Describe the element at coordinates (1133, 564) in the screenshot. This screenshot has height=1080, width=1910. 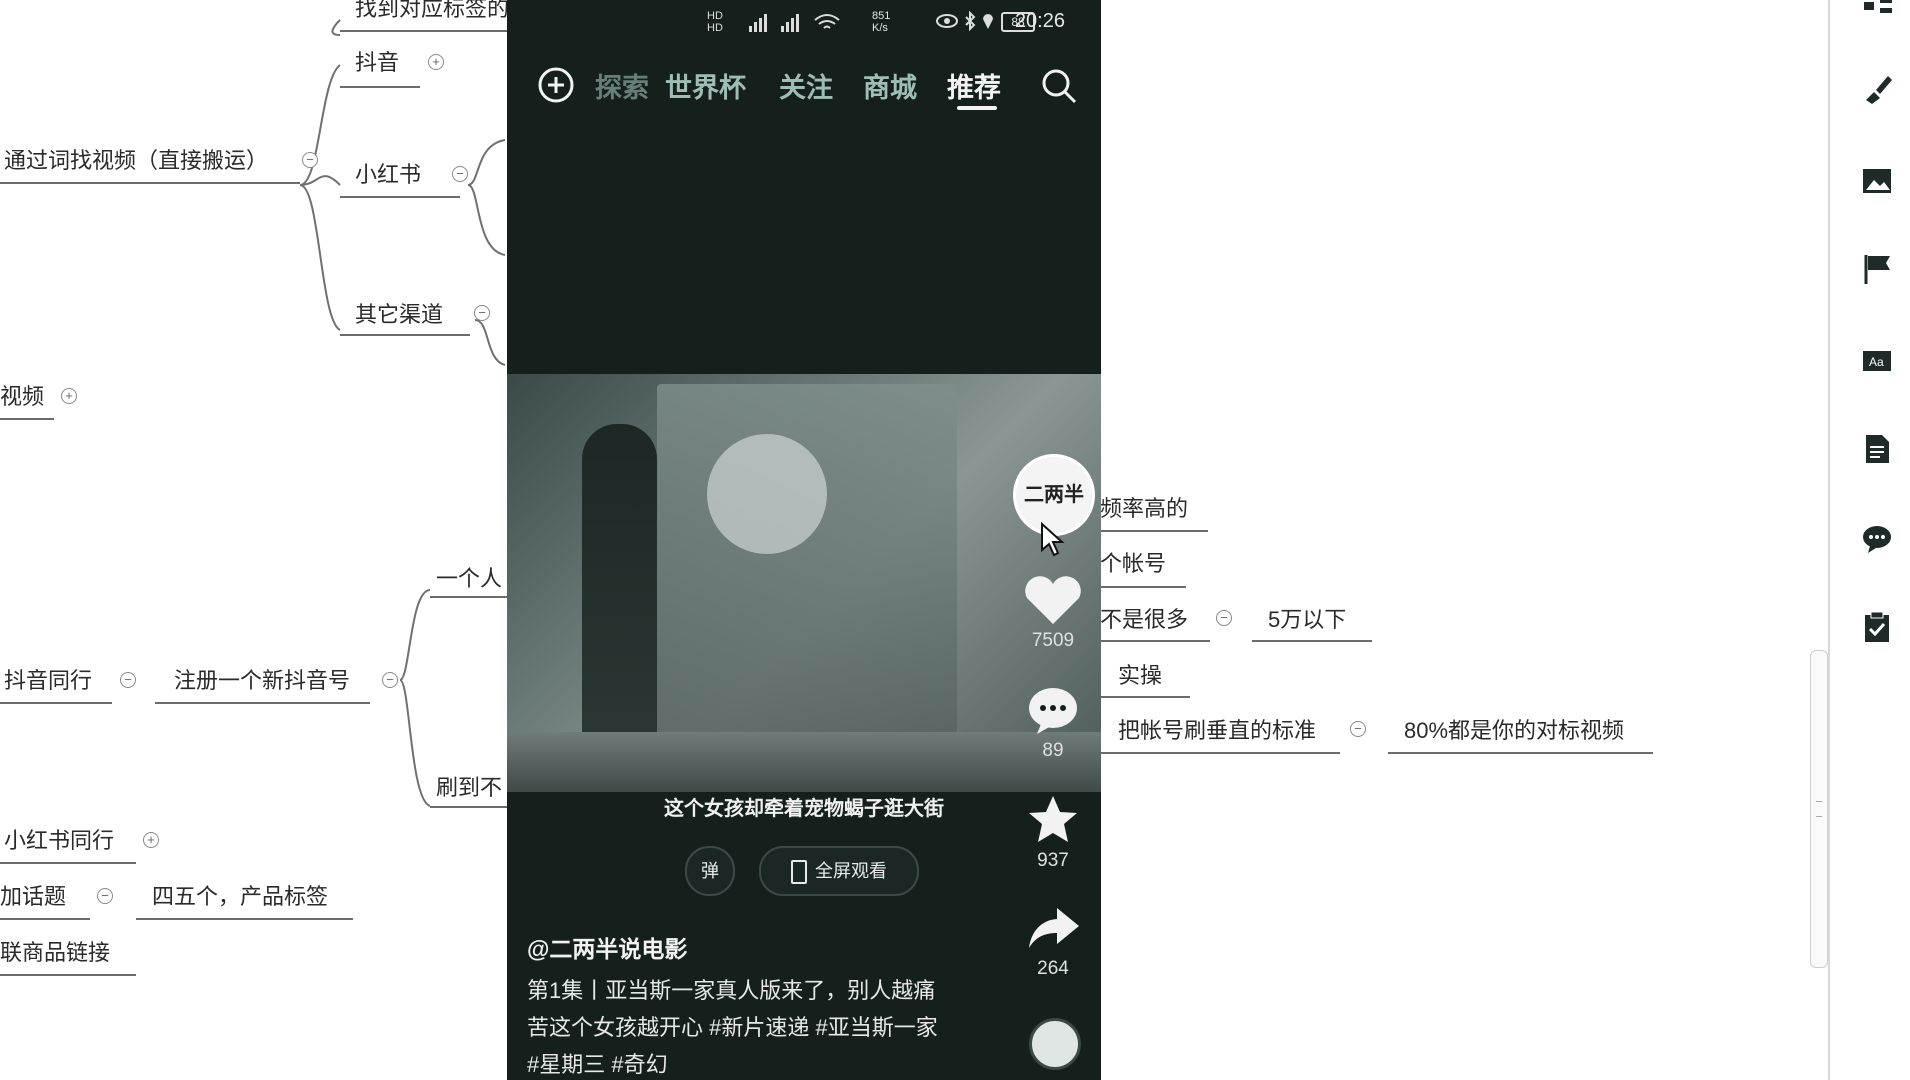
I see `mindmap-node-account-partial: 个帐号` at that location.